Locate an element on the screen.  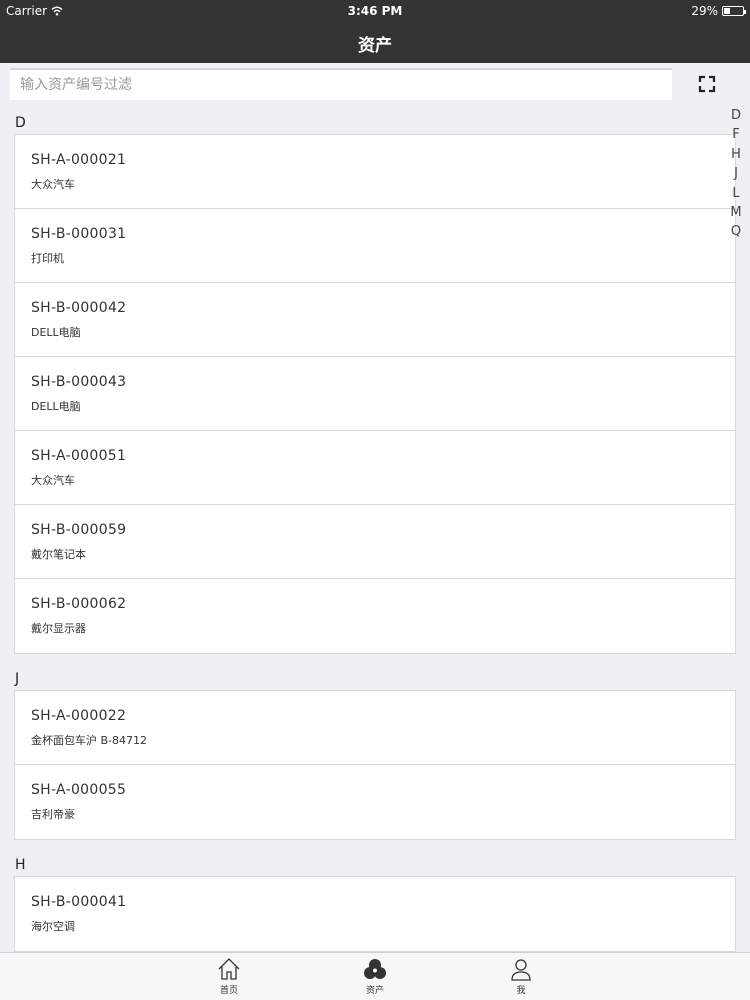
asset-row: SH-B-000031 打印机 is located at coordinates (375, 246).